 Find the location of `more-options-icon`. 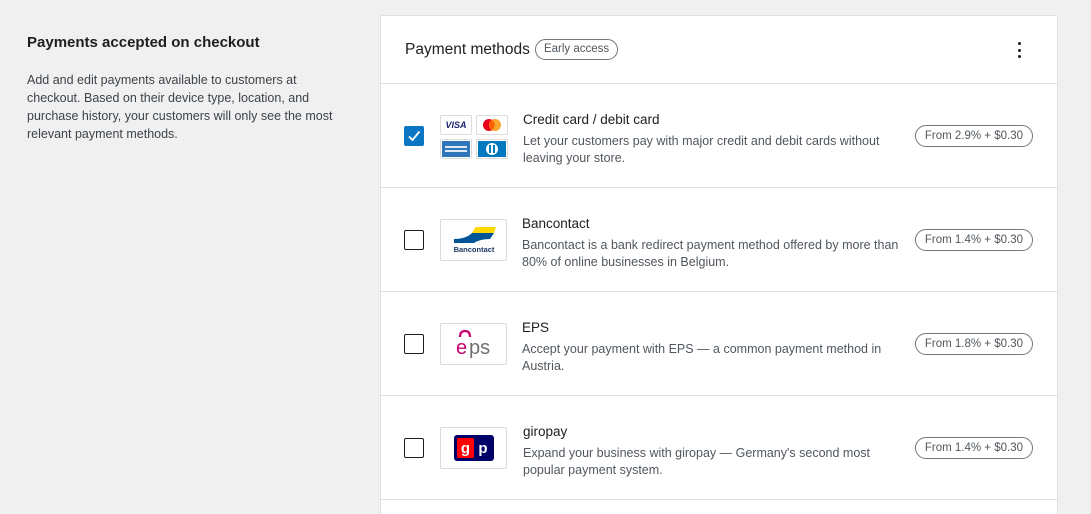

more-options-icon is located at coordinates (1019, 50).